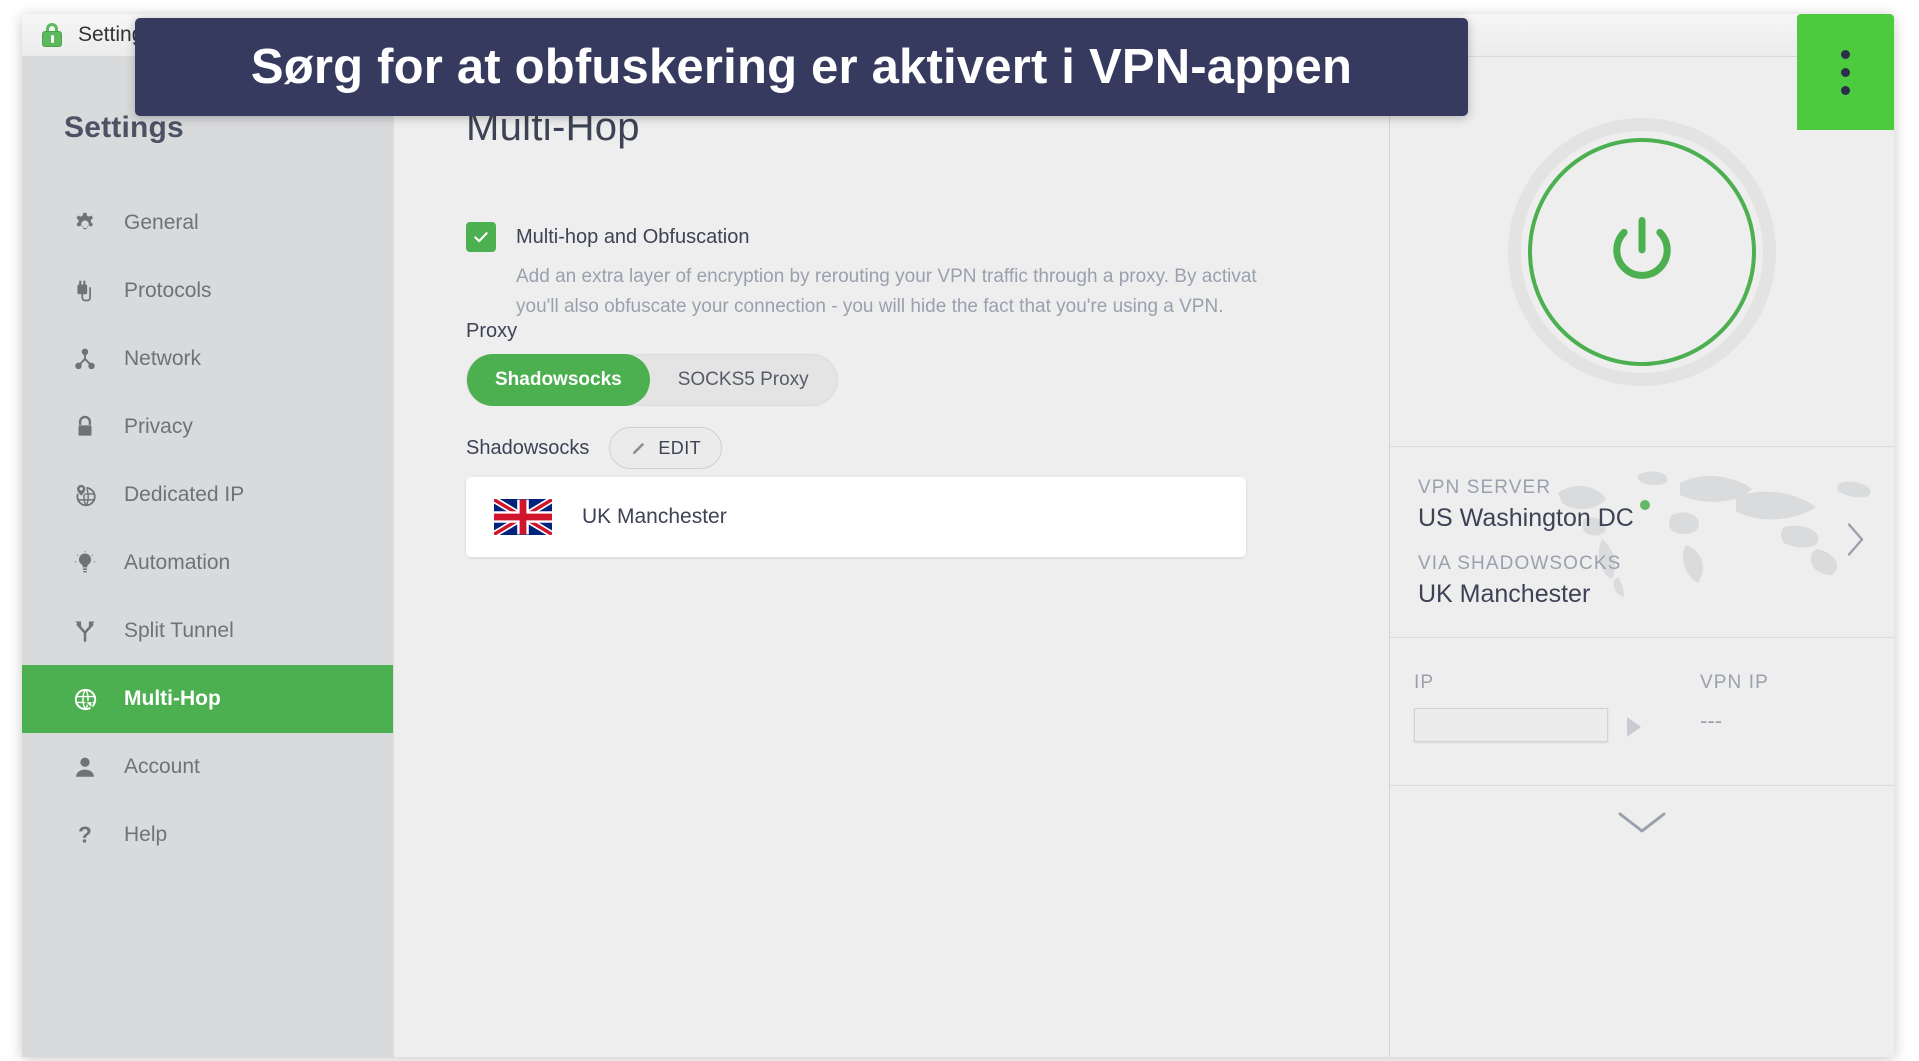 The width and height of the screenshot is (1919, 1061). What do you see at coordinates (207, 767) in the screenshot?
I see `sidebar-item-account: Account` at bounding box center [207, 767].